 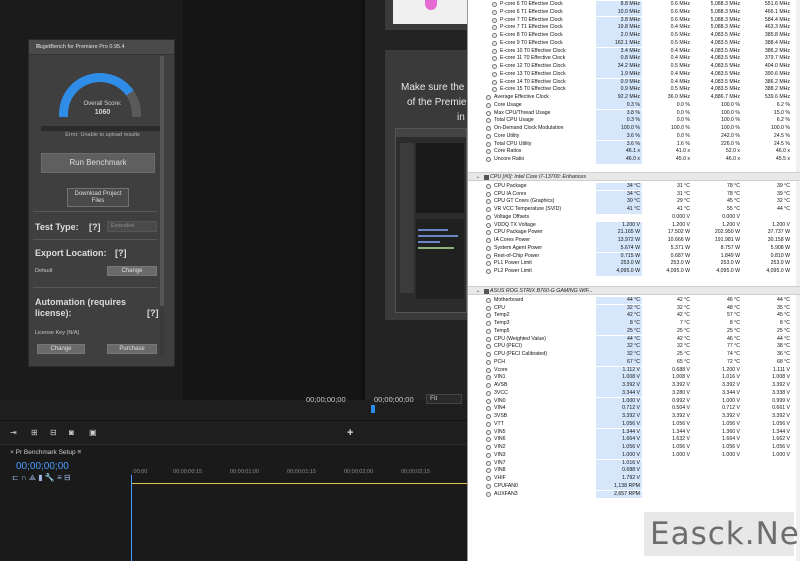 What do you see at coordinates (619, 471) in the screenshot?
I see `sensor-current: 0.688 V` at bounding box center [619, 471].